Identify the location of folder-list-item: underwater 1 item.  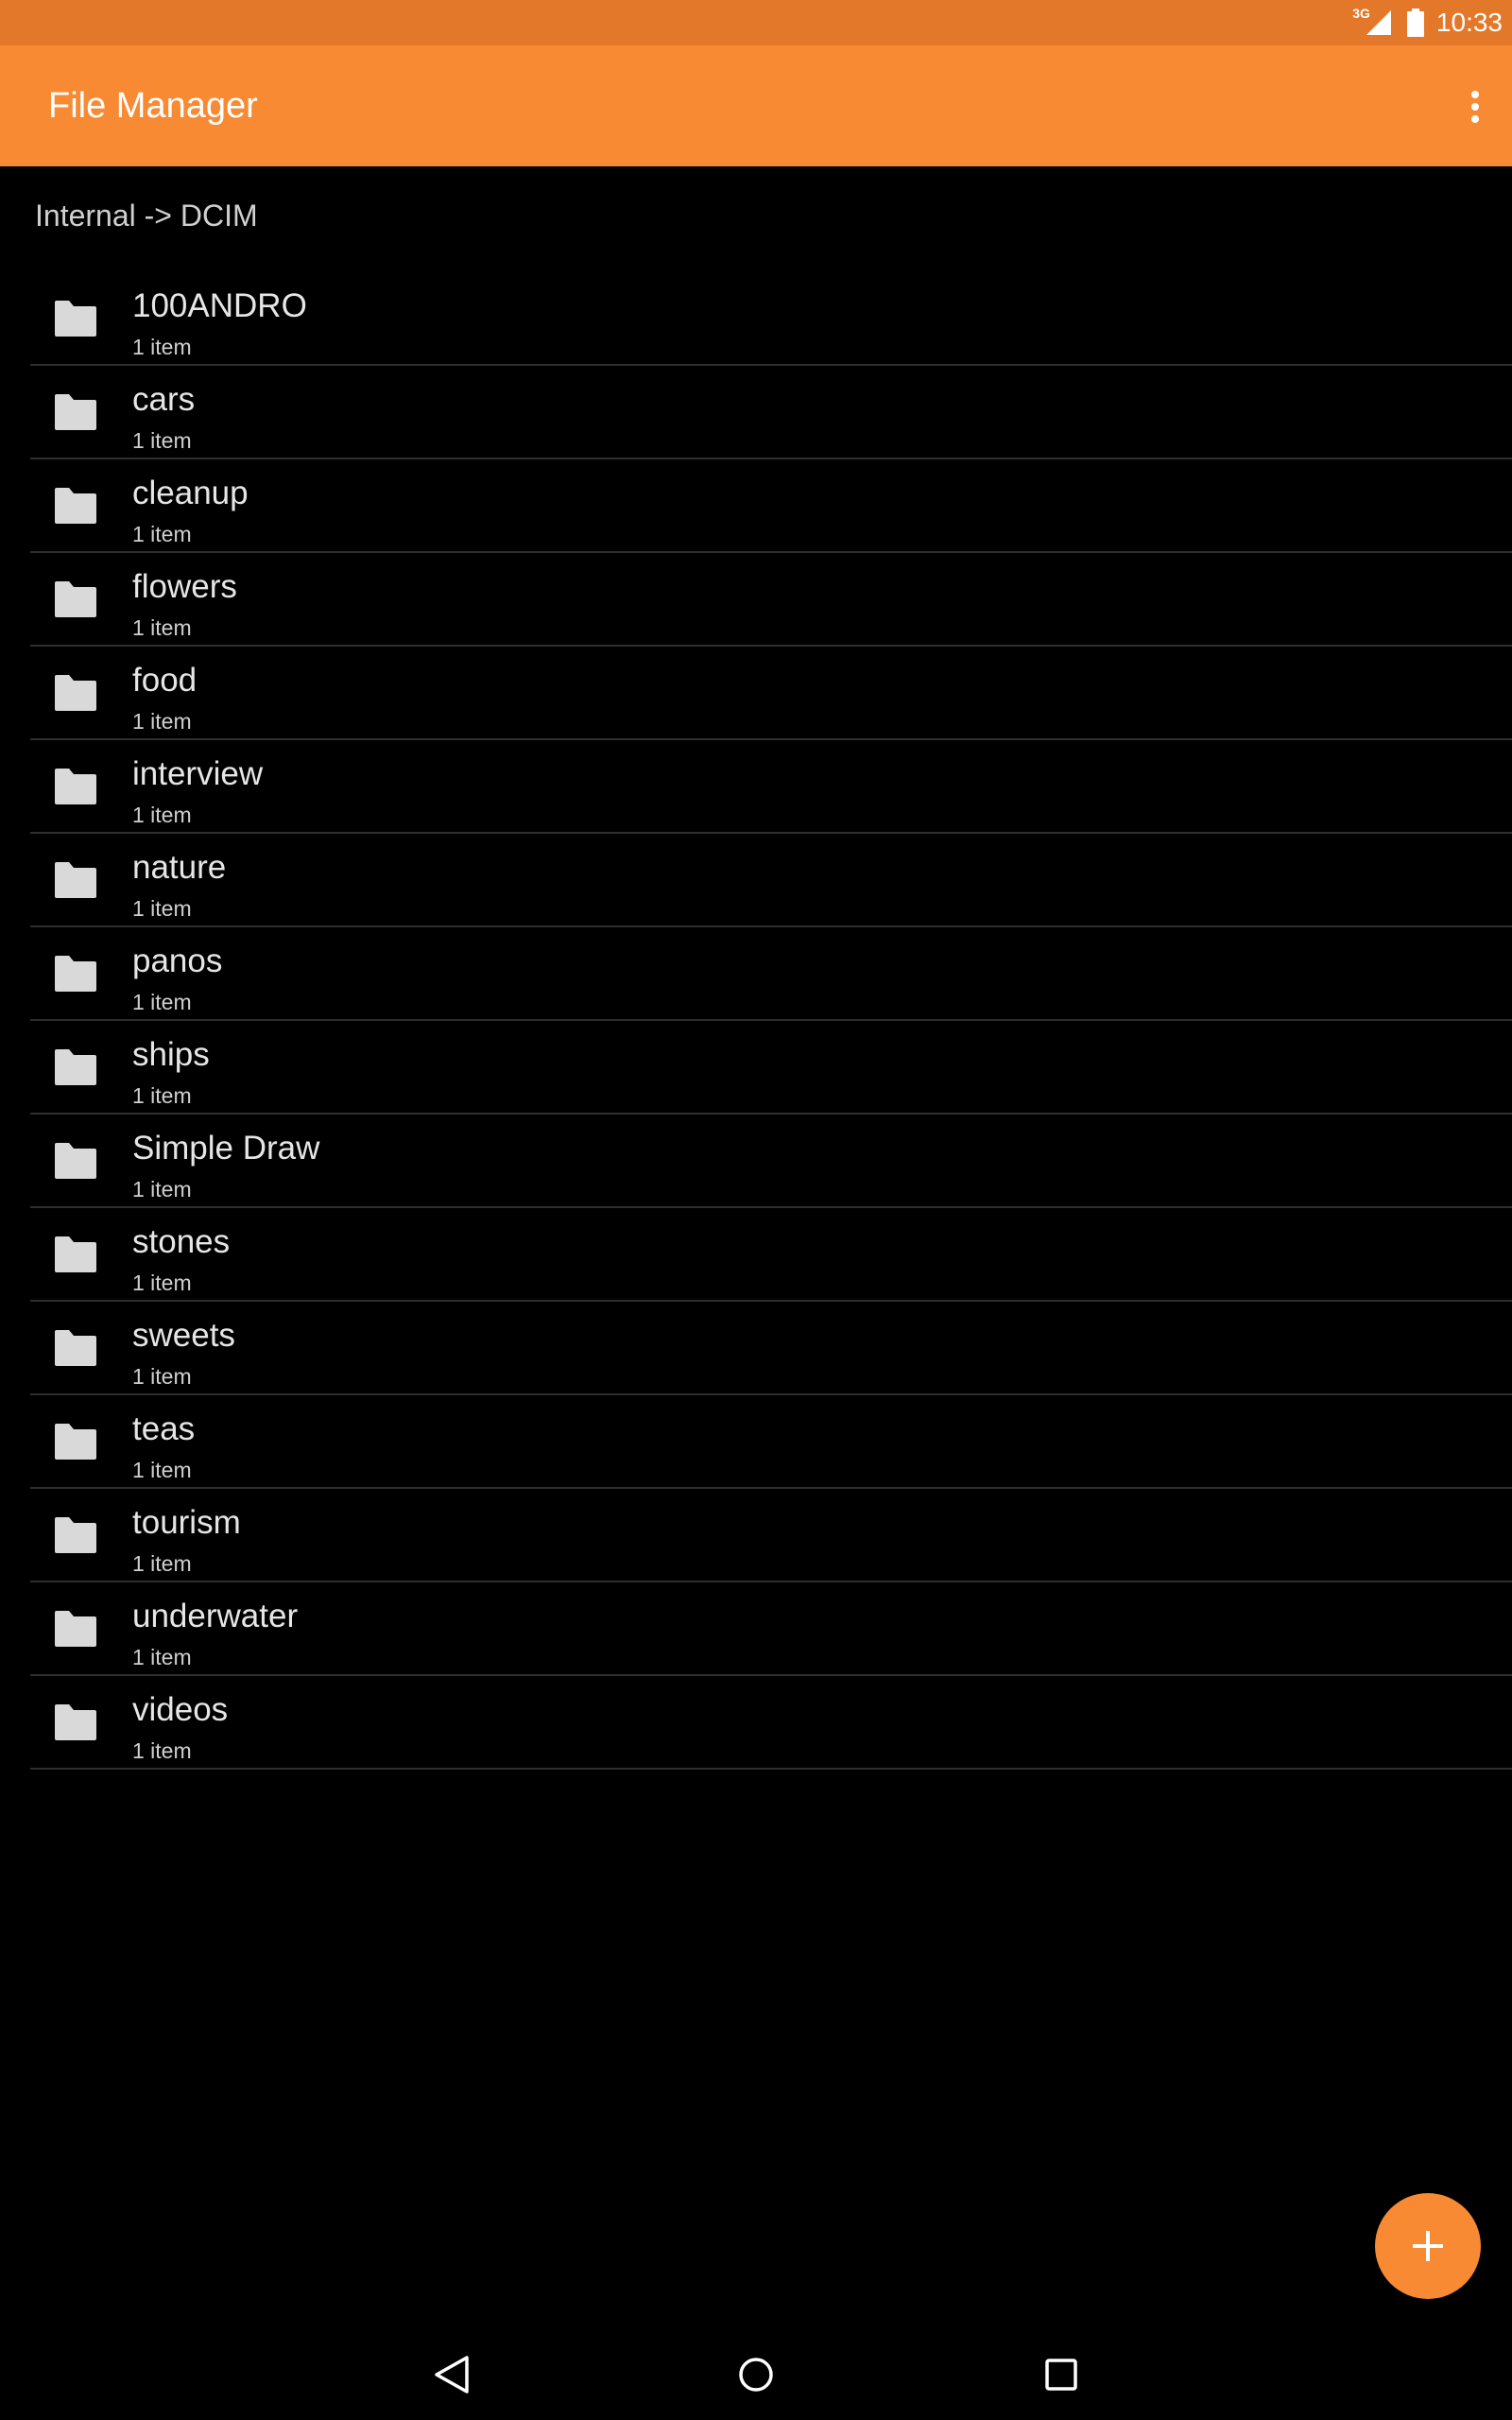
(771, 1629).